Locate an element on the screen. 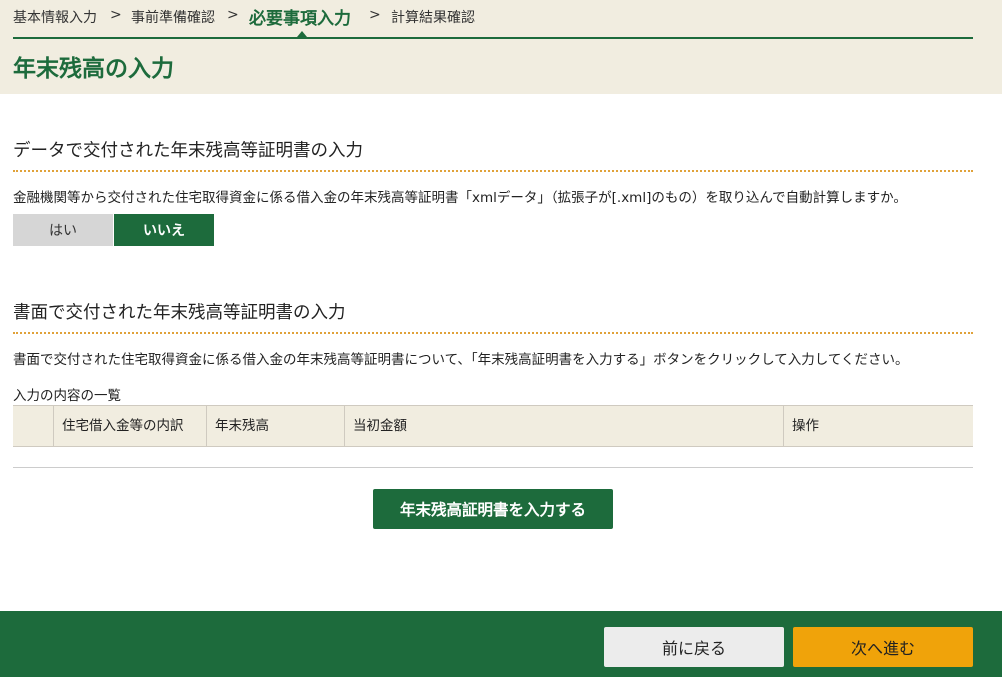 The height and width of the screenshot is (677, 1002). divider is located at coordinates (493, 467).